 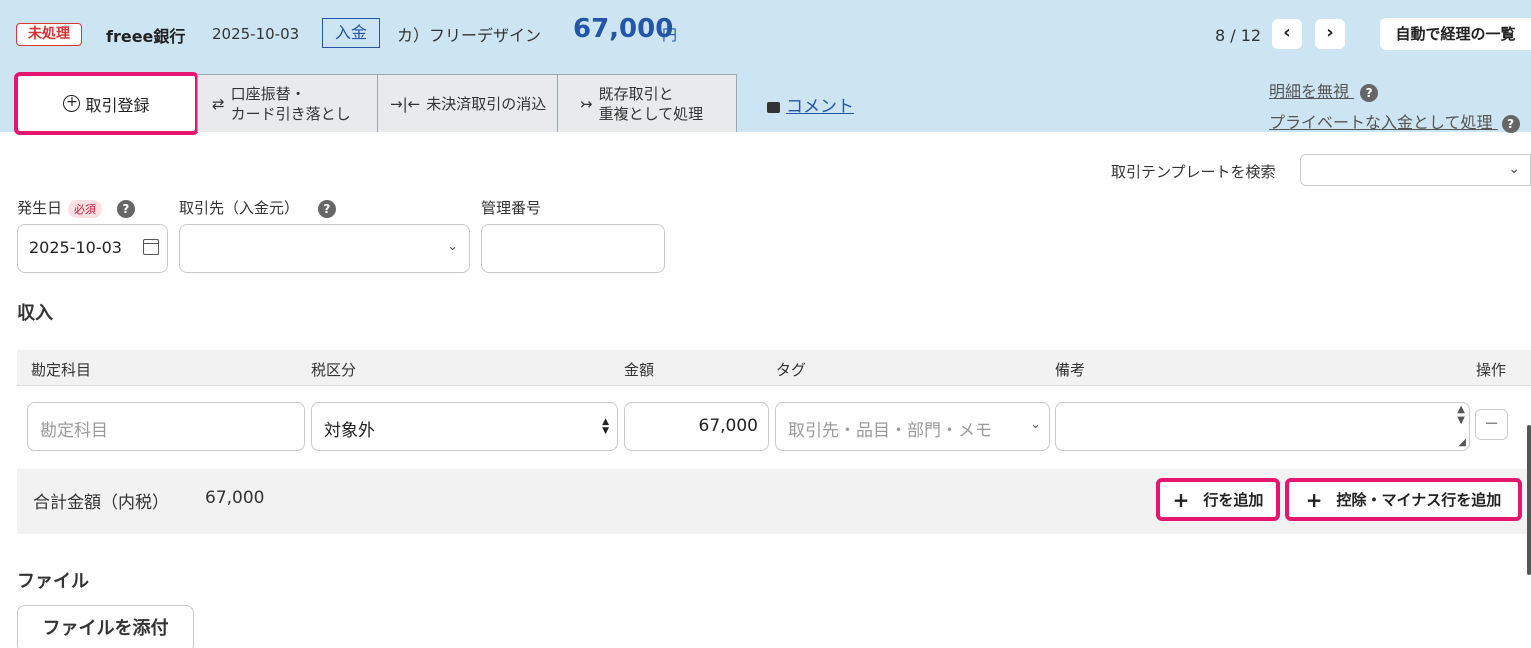 I want to click on minus-icon: −, so click(x=1491, y=423).